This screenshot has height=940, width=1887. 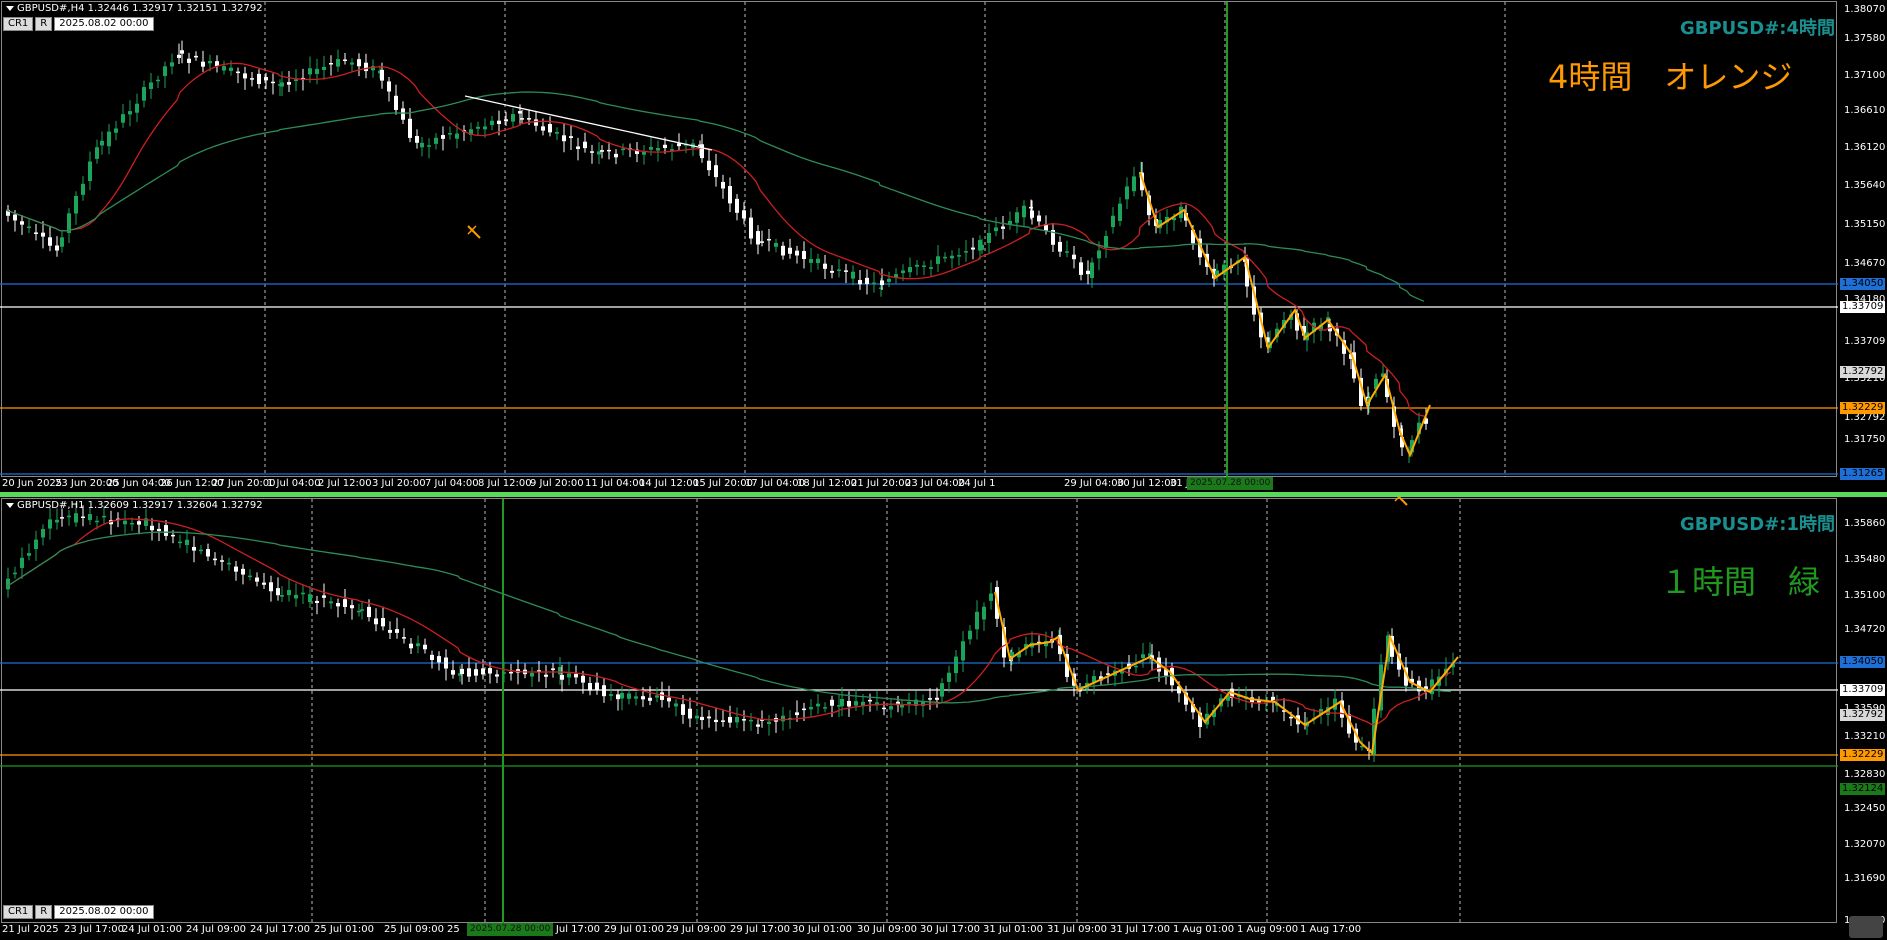 I want to click on time-axis-label: 1 Aug 17:00, so click(x=1331, y=929).